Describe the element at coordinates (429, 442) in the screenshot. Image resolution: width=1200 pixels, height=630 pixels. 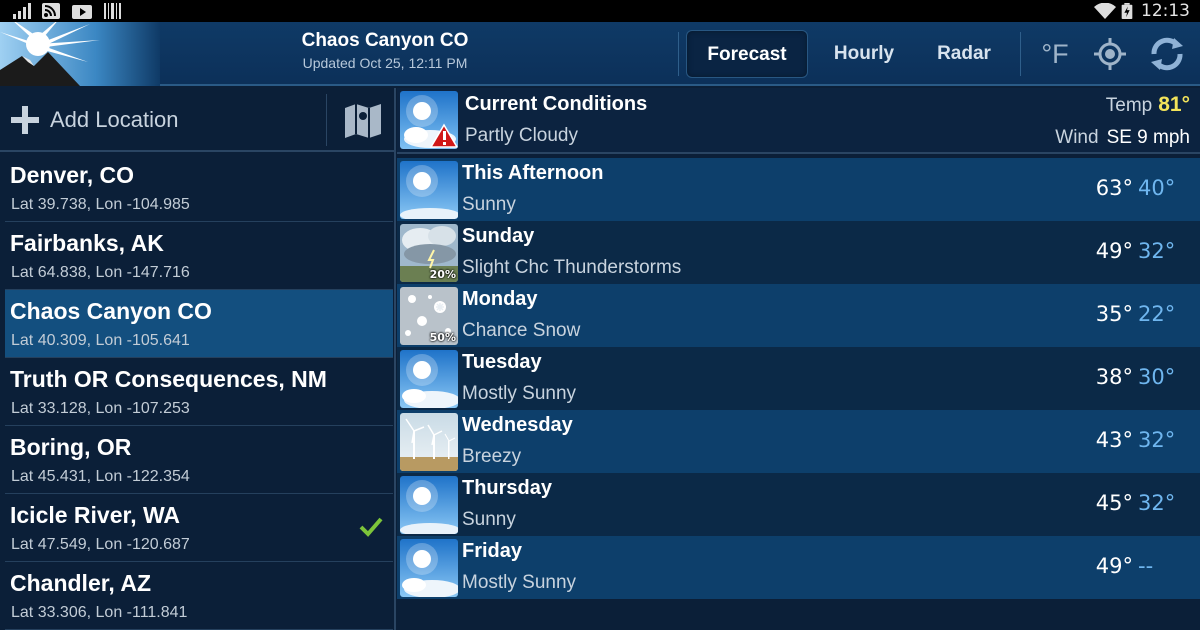
I see `breezy-wind-turbine-icon` at that location.